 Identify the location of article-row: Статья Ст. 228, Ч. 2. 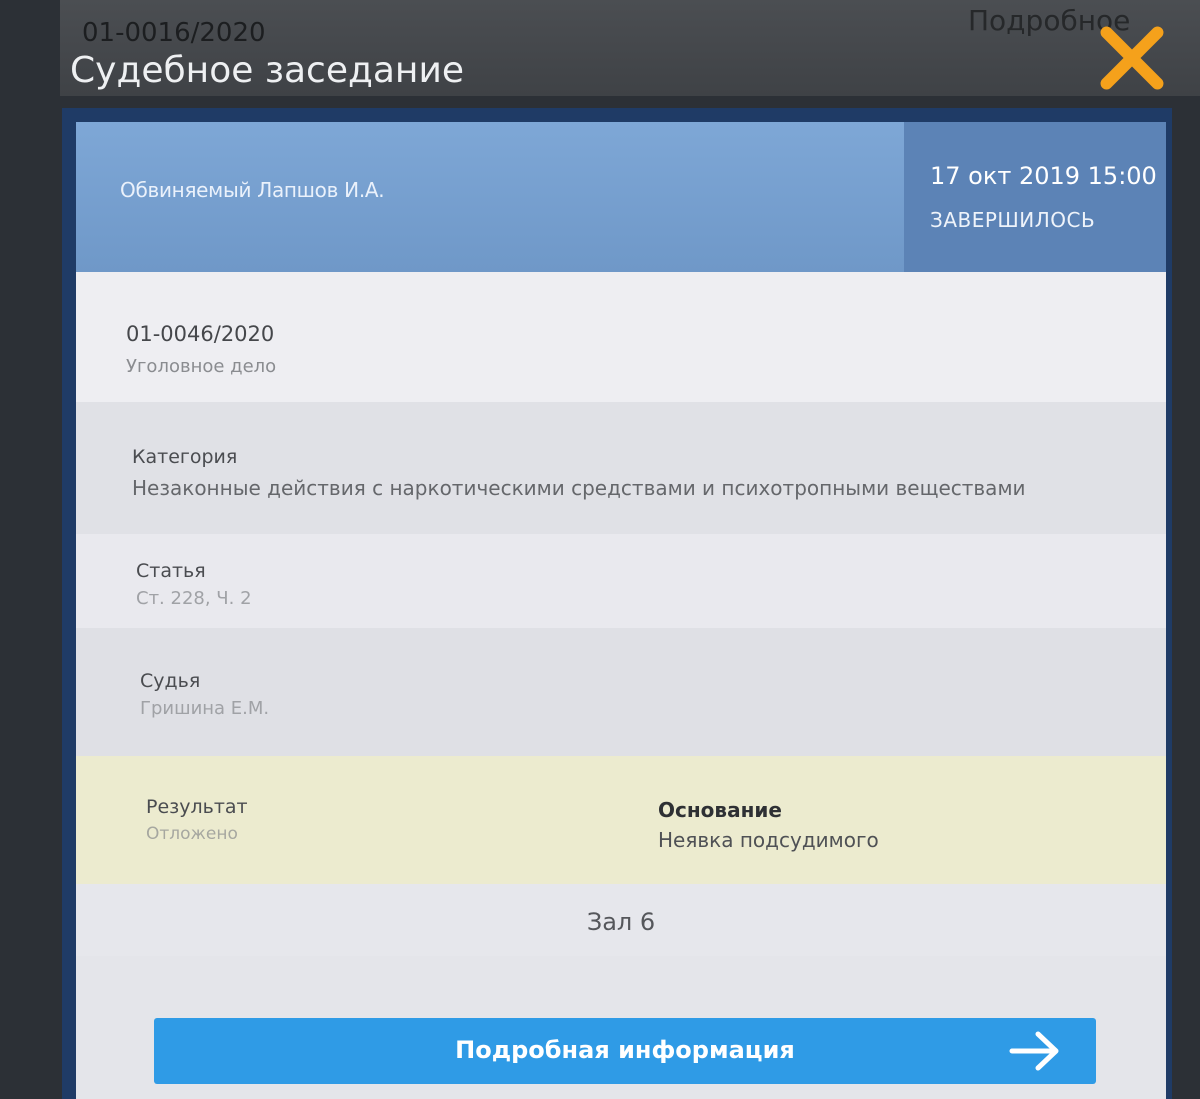
(621, 581).